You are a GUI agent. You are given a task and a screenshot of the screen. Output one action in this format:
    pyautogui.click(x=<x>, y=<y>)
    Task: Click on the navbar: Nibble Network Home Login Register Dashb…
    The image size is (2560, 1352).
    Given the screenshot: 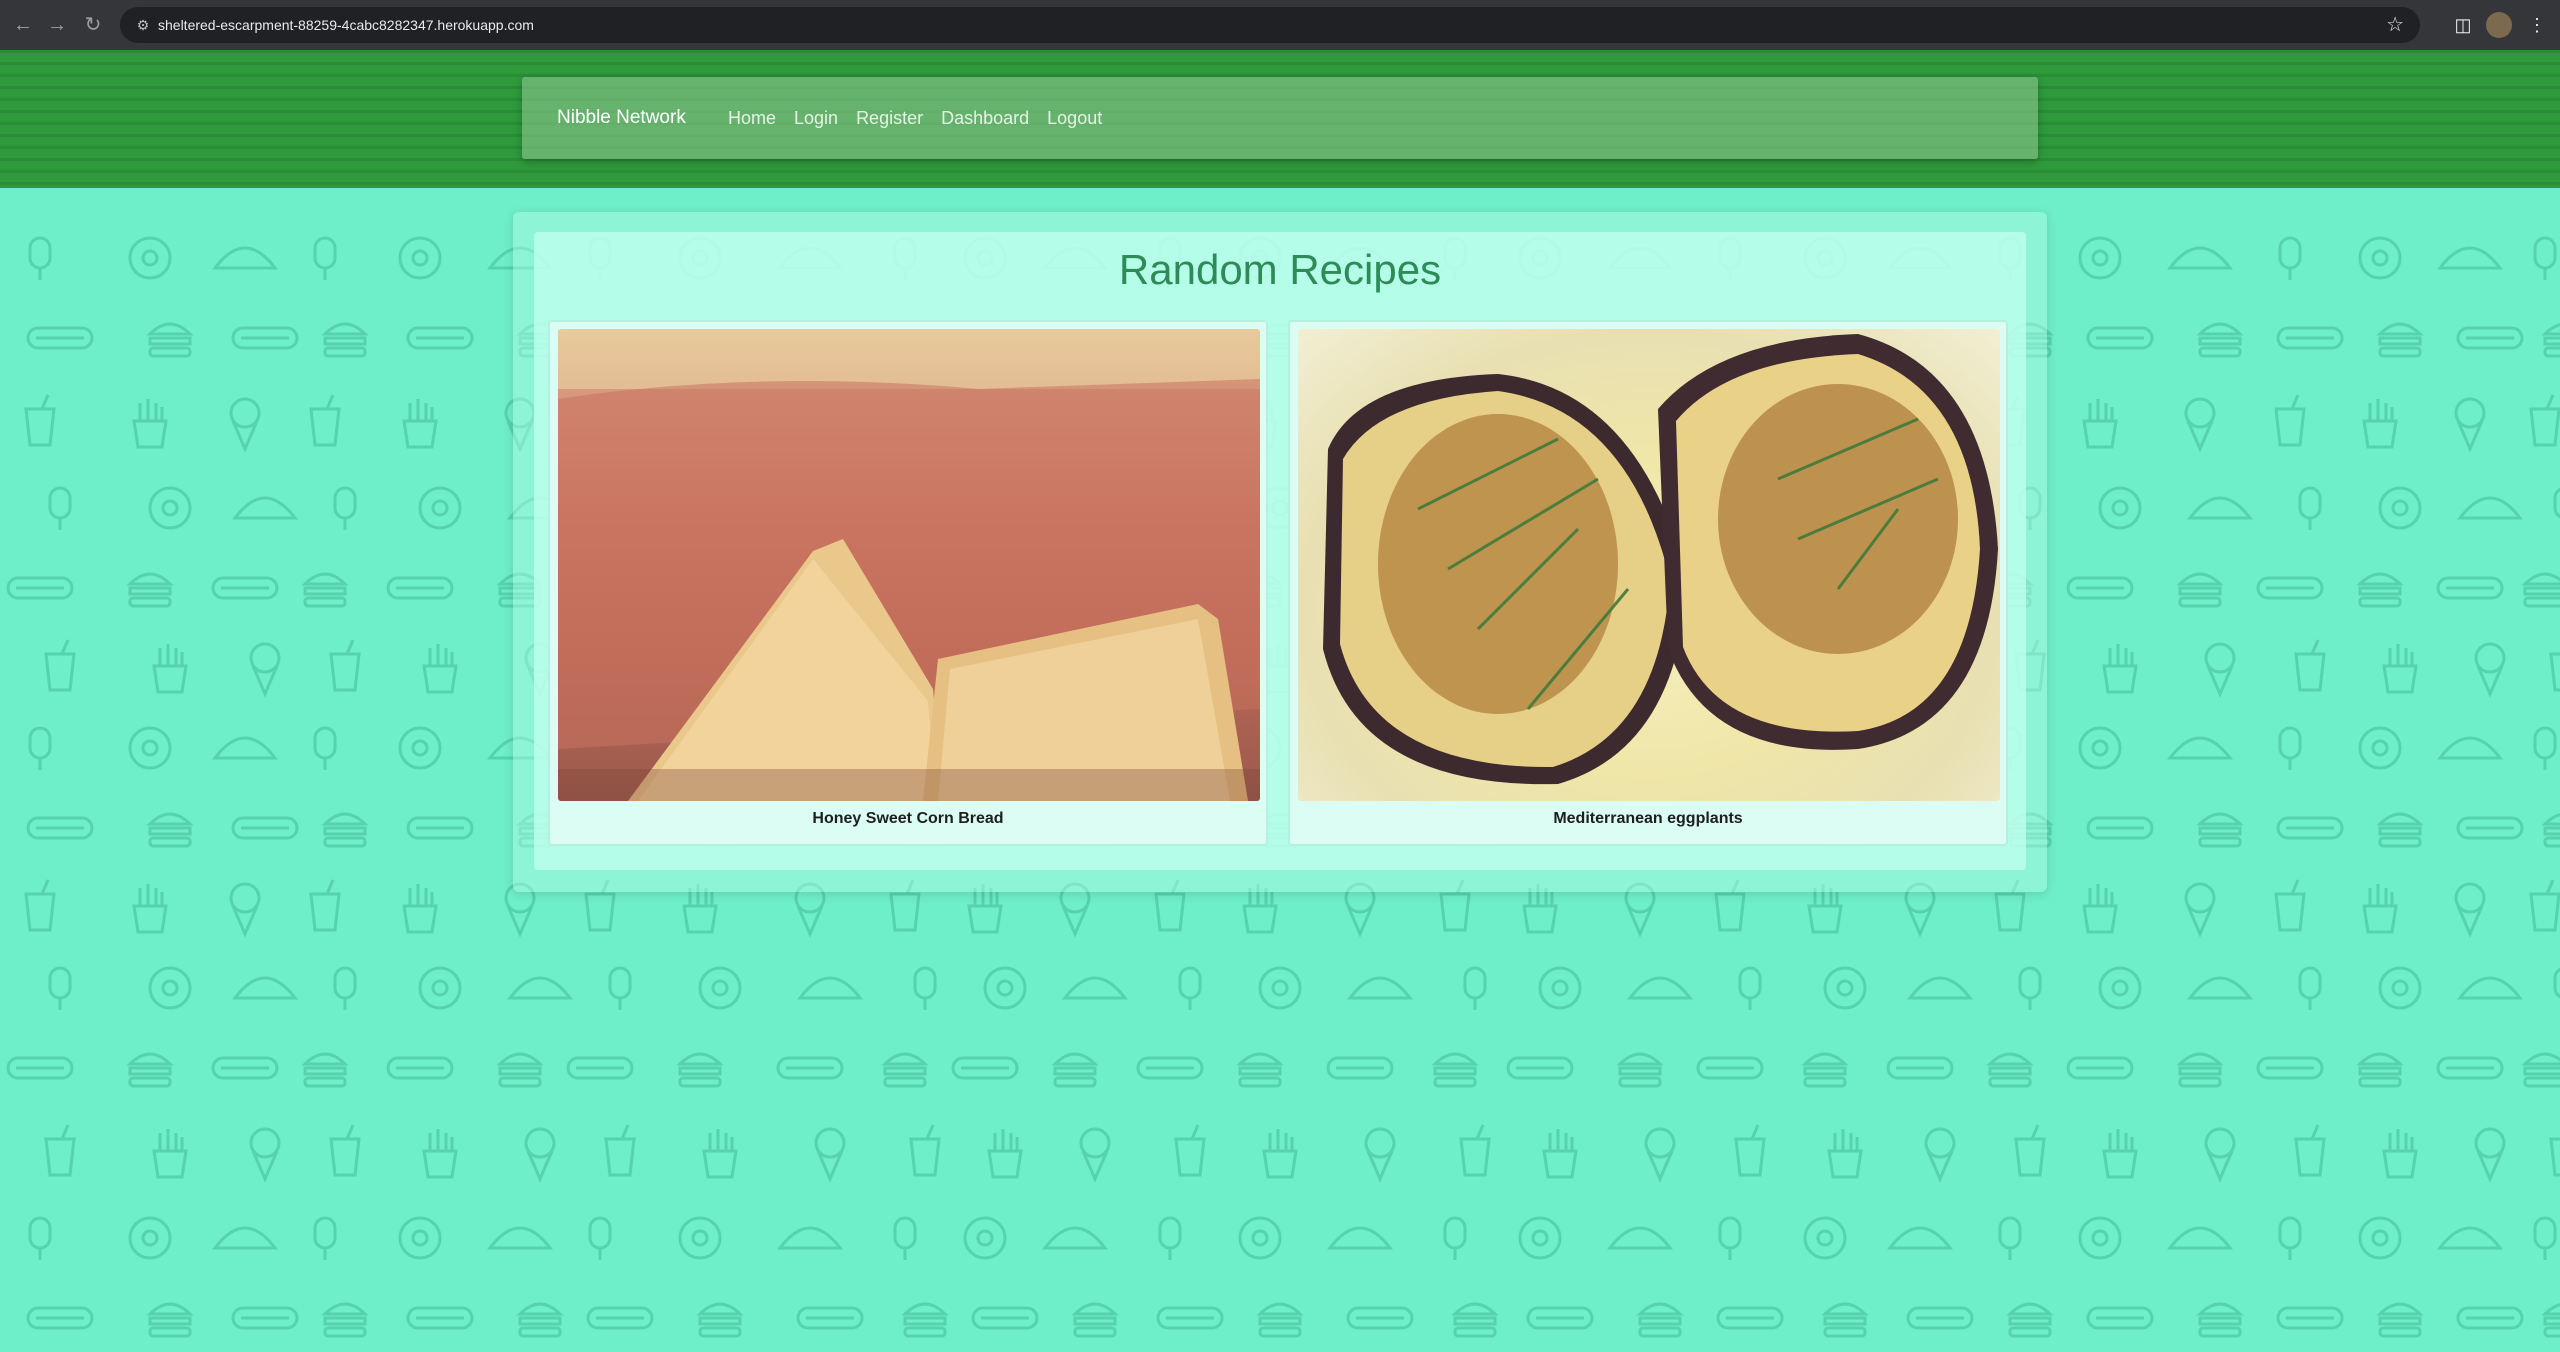 What is the action you would take?
    pyautogui.click(x=1280, y=118)
    